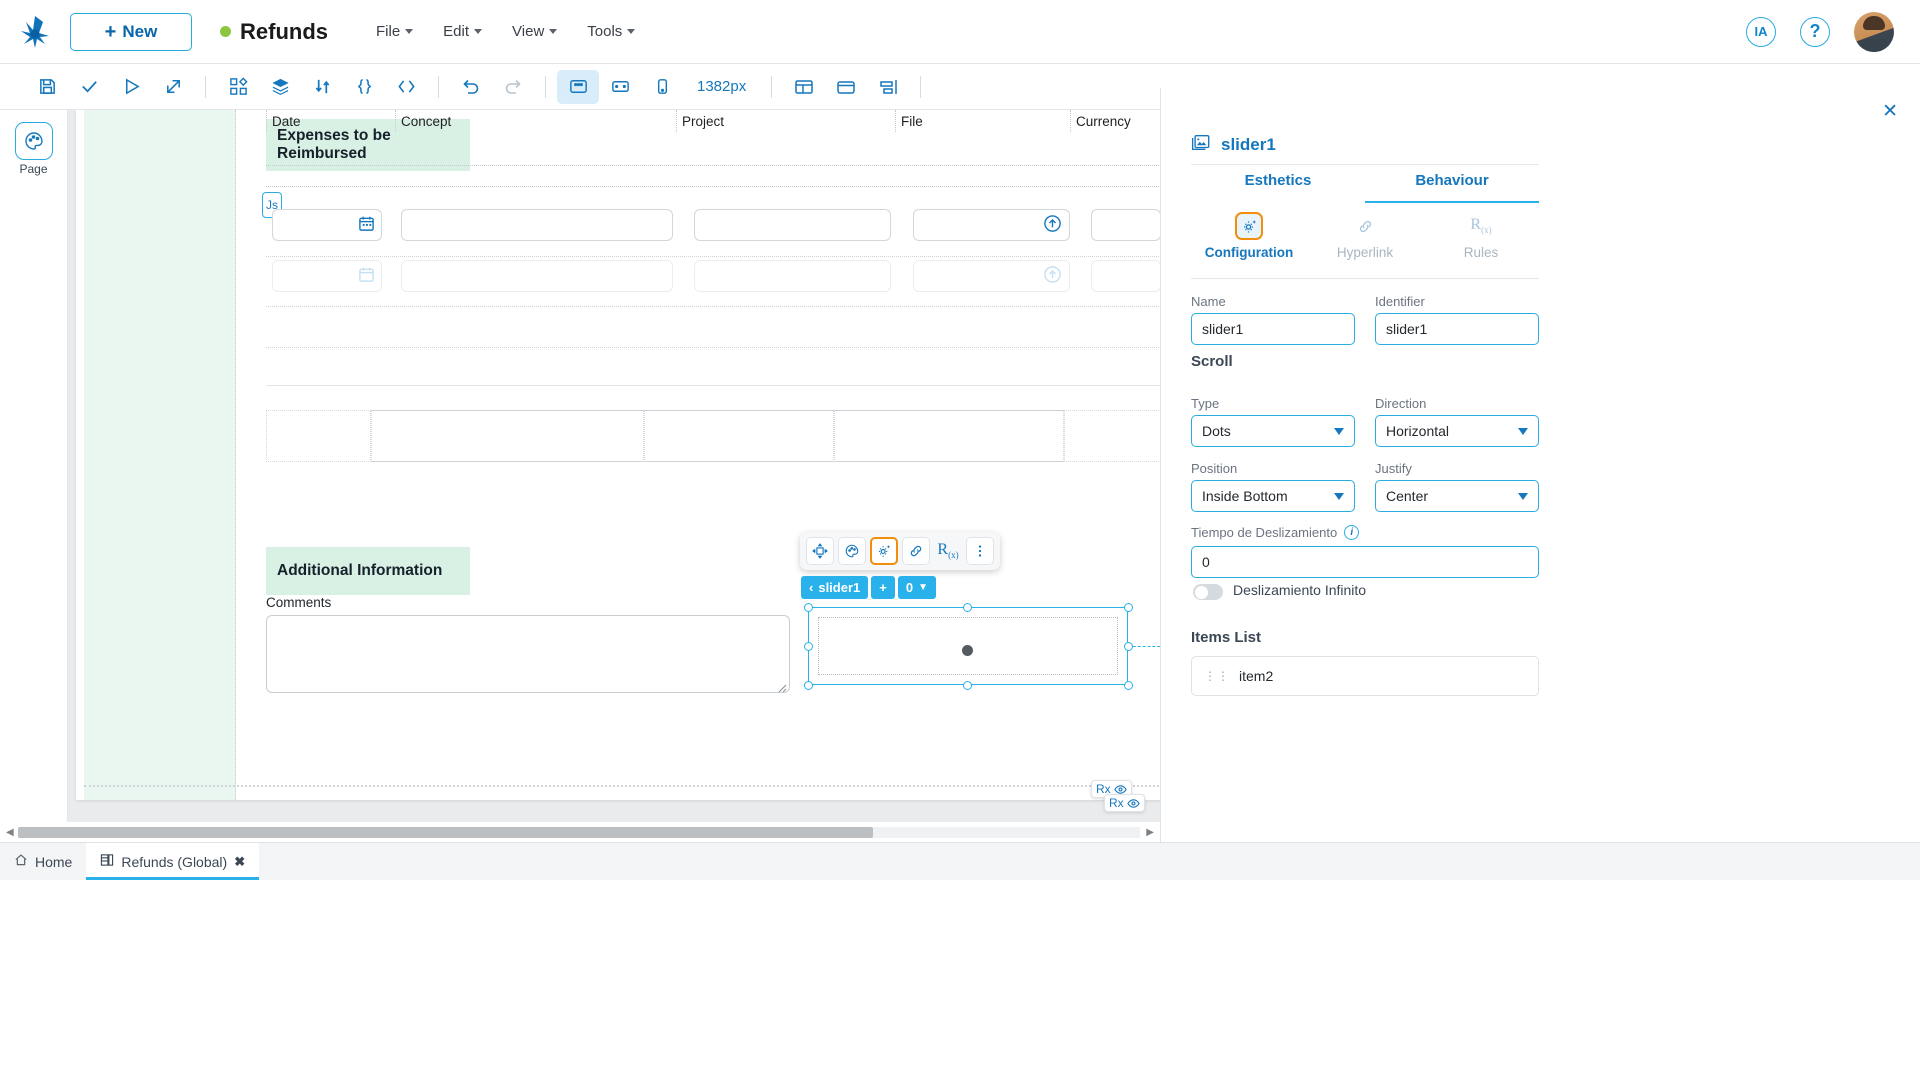 The width and height of the screenshot is (1920, 1080). I want to click on variables-icon, so click(322, 87).